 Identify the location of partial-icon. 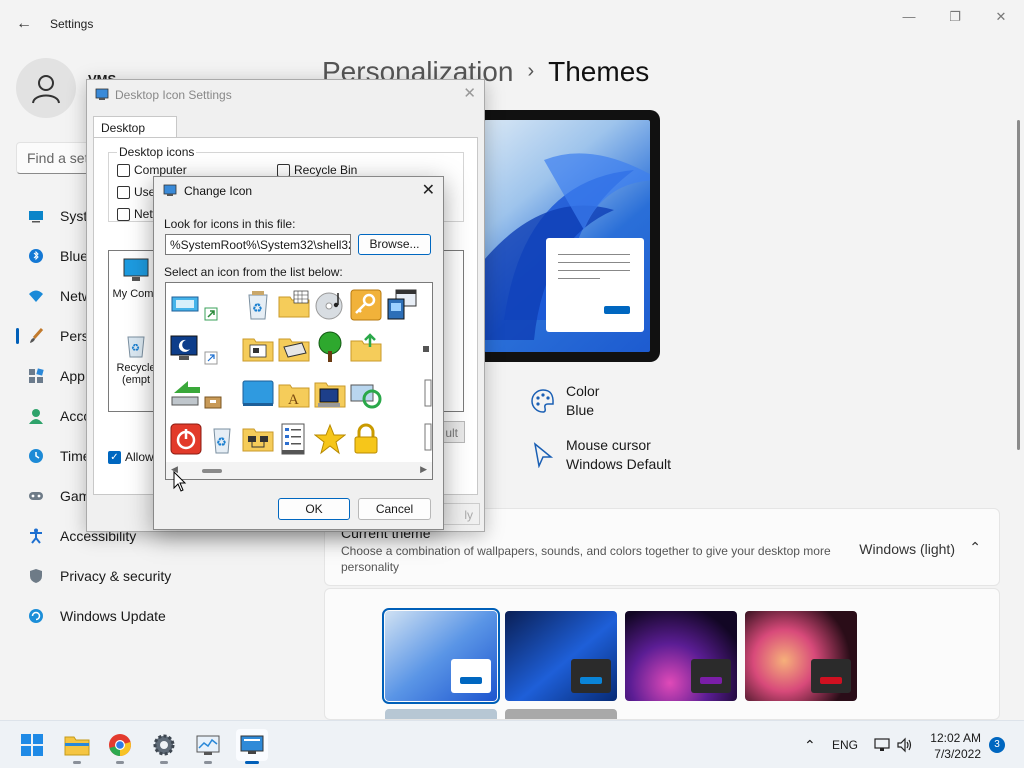
(428, 437).